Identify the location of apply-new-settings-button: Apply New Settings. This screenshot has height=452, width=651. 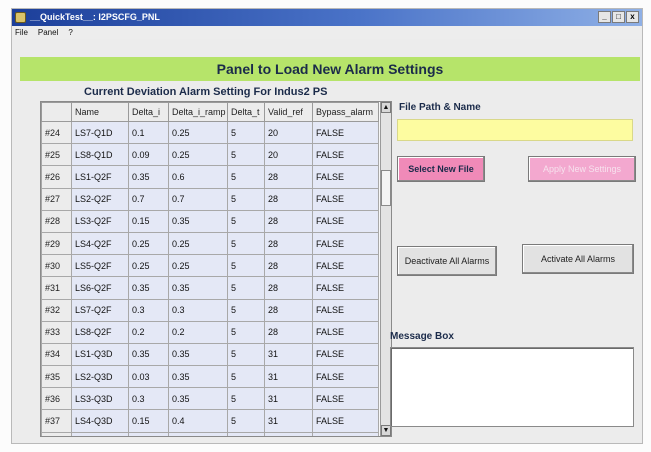
(582, 169).